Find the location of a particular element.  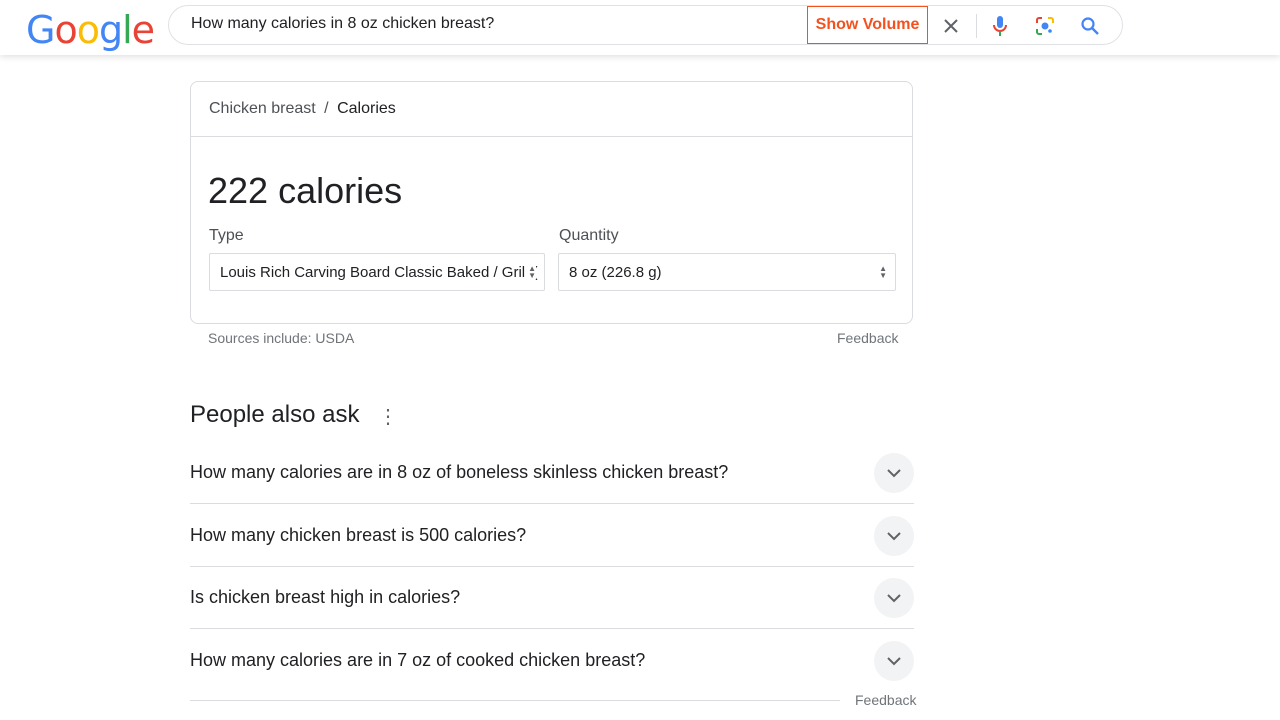

more-options-icon: ⋮ is located at coordinates (388, 416).